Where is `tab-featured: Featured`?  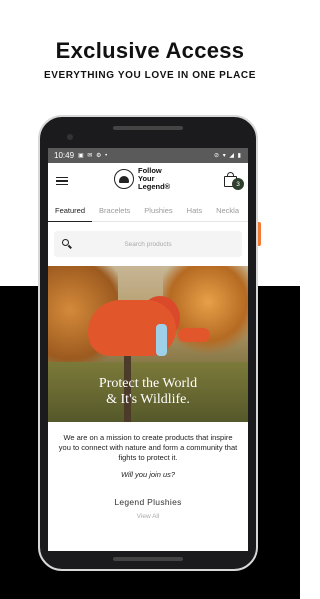
tab-featured: Featured is located at coordinates (70, 214).